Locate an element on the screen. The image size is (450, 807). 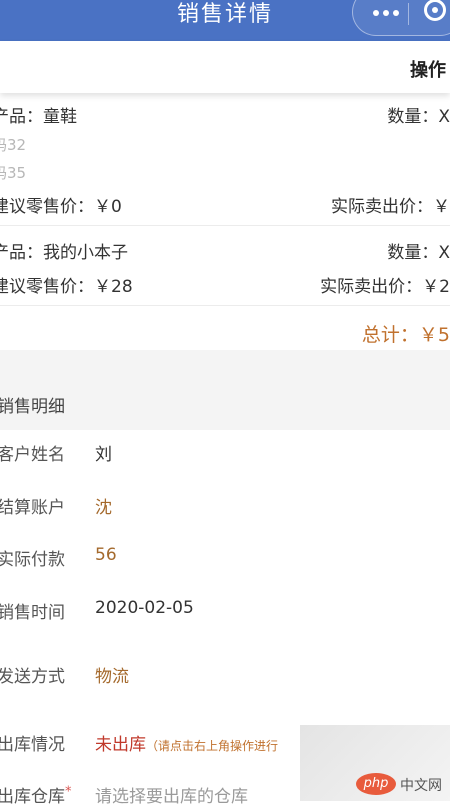
field-value-sale-time: 2020-02-05 is located at coordinates (144, 608).